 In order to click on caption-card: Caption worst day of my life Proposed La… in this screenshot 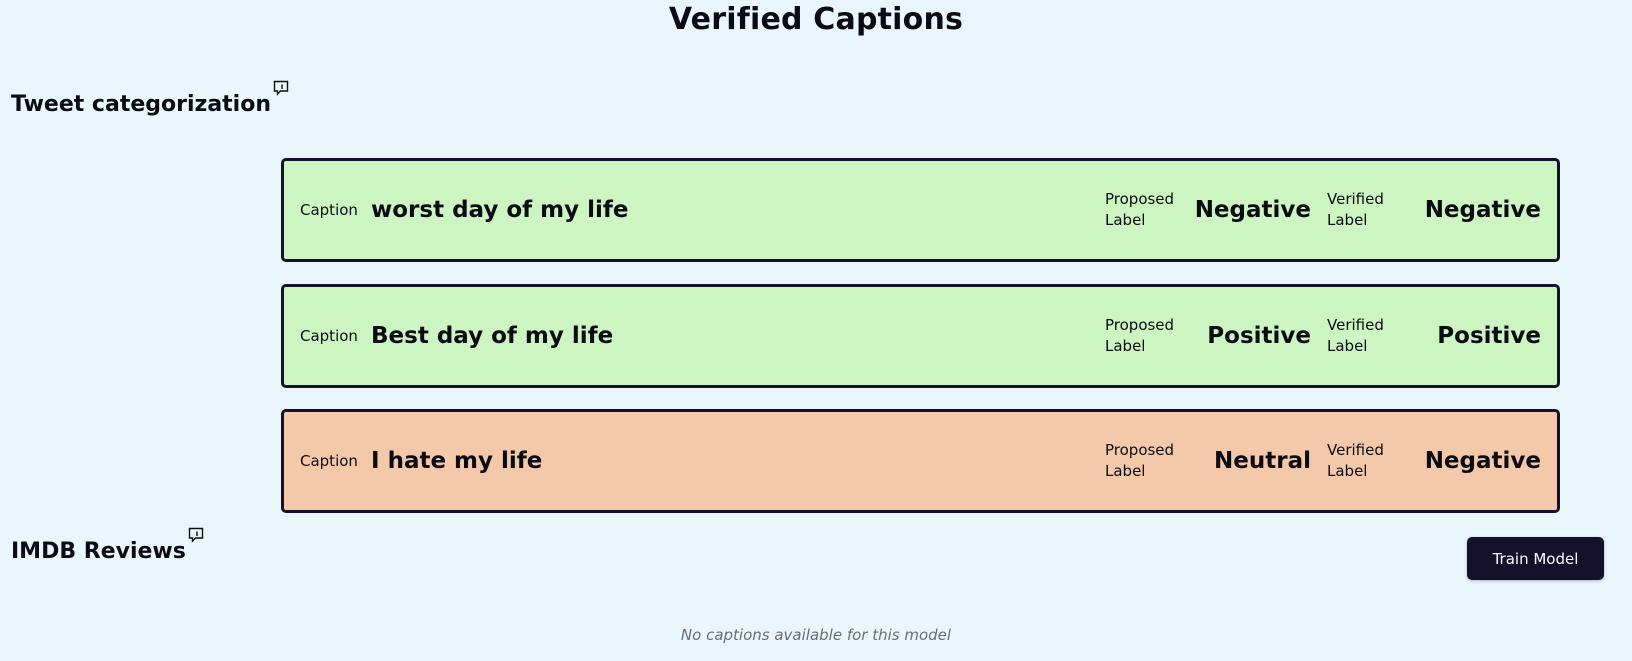, I will do `click(920, 210)`.